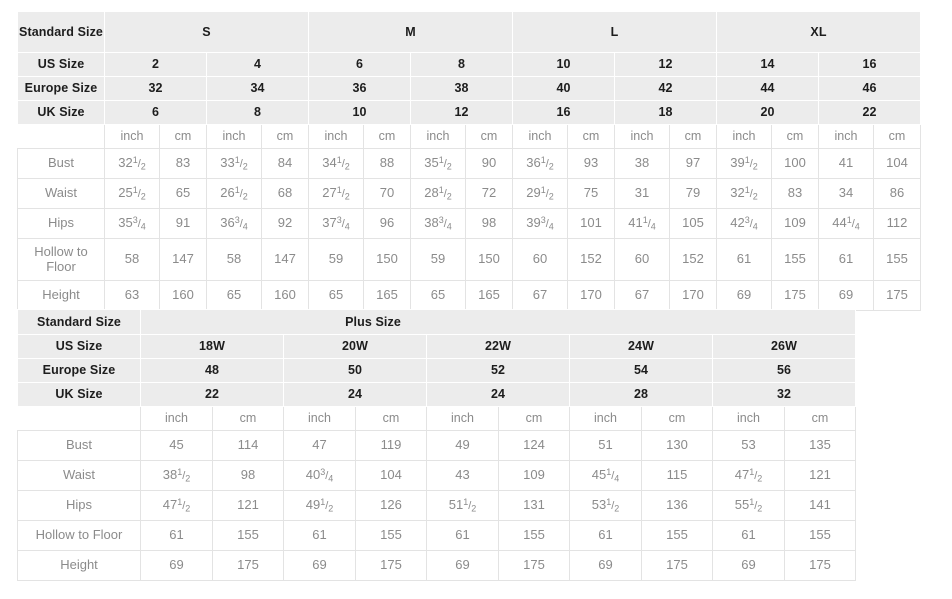 This screenshot has width=952, height=599. Describe the element at coordinates (642, 223) in the screenshot. I see `standard-measure-inch: 411/4` at that location.